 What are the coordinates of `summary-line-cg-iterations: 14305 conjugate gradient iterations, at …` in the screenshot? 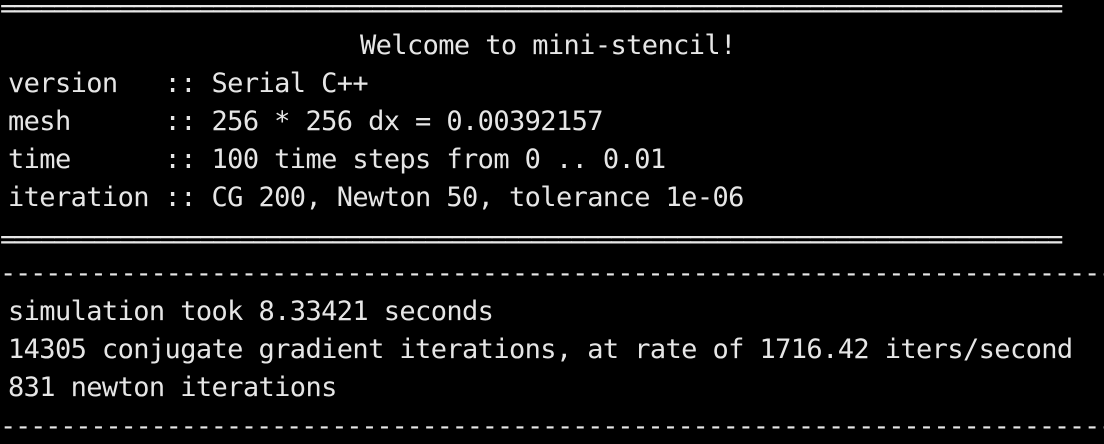 It's located at (540, 349).